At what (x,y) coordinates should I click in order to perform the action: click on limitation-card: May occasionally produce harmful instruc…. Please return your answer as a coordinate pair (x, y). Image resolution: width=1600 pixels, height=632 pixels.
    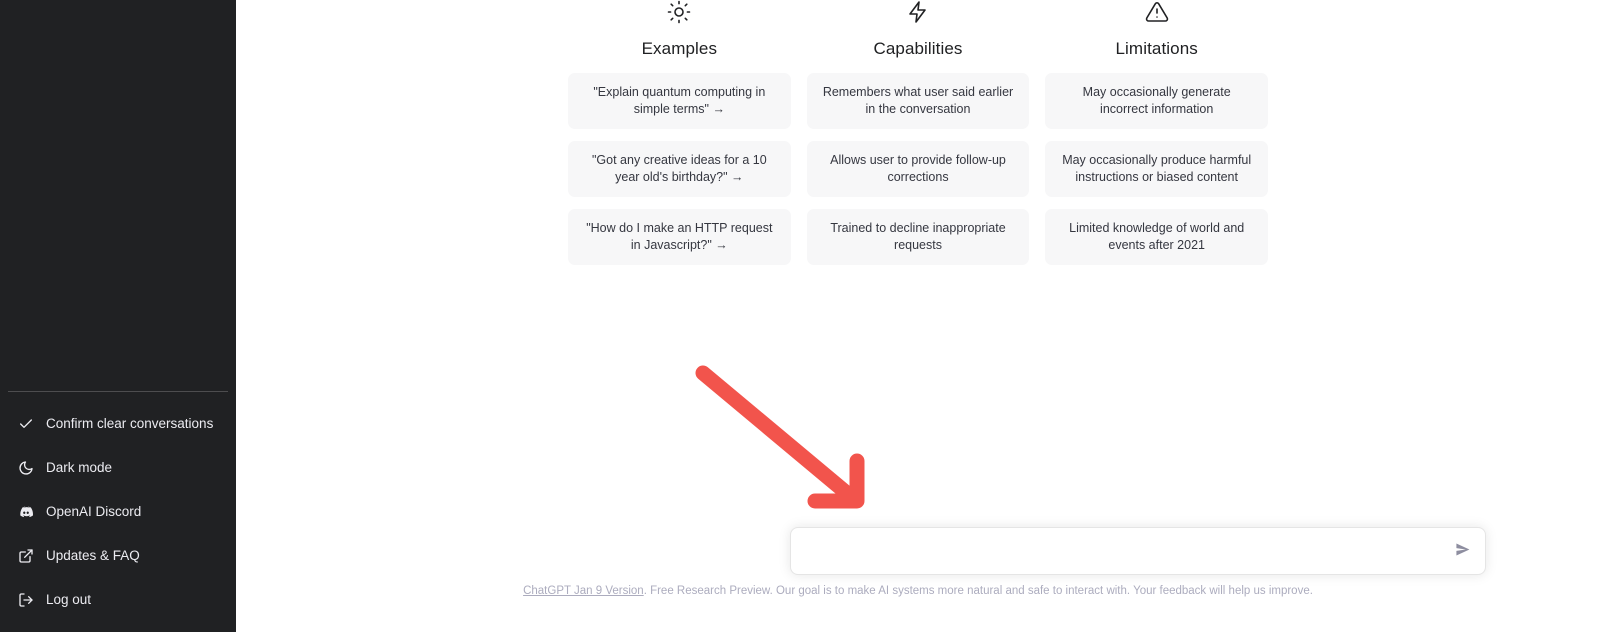
    Looking at the image, I should click on (1157, 169).